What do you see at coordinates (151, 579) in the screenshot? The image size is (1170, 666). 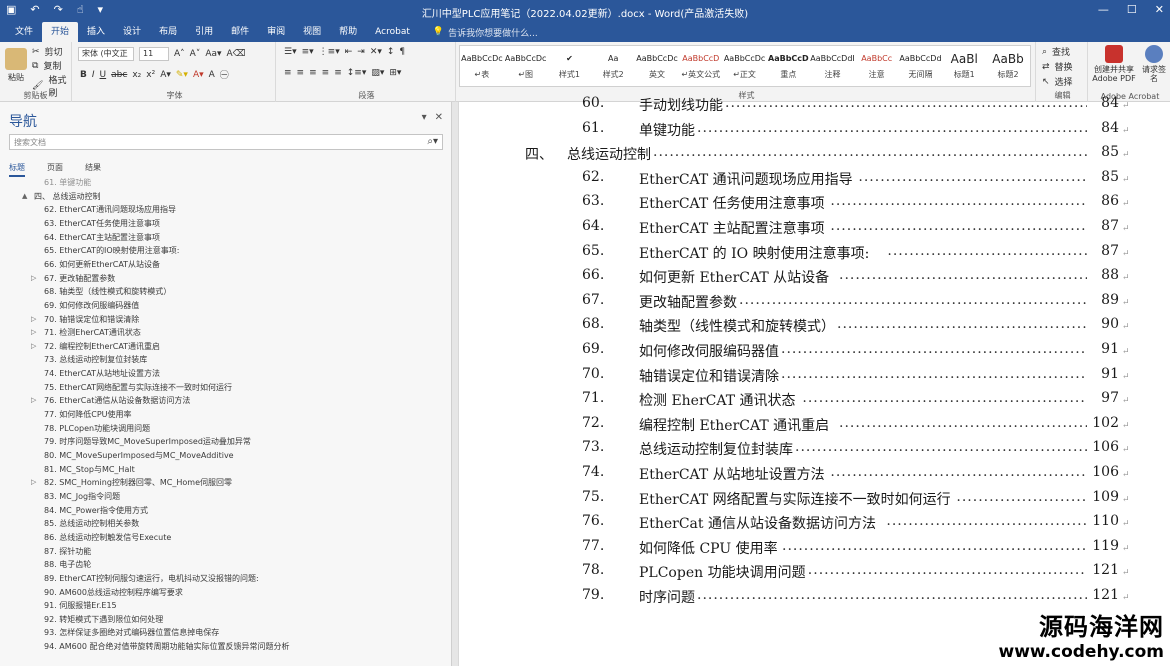 I see `nav-heading-item: 89. EtherCAT控制伺服匀速运行，电机抖动又没报错的问题:` at bounding box center [151, 579].